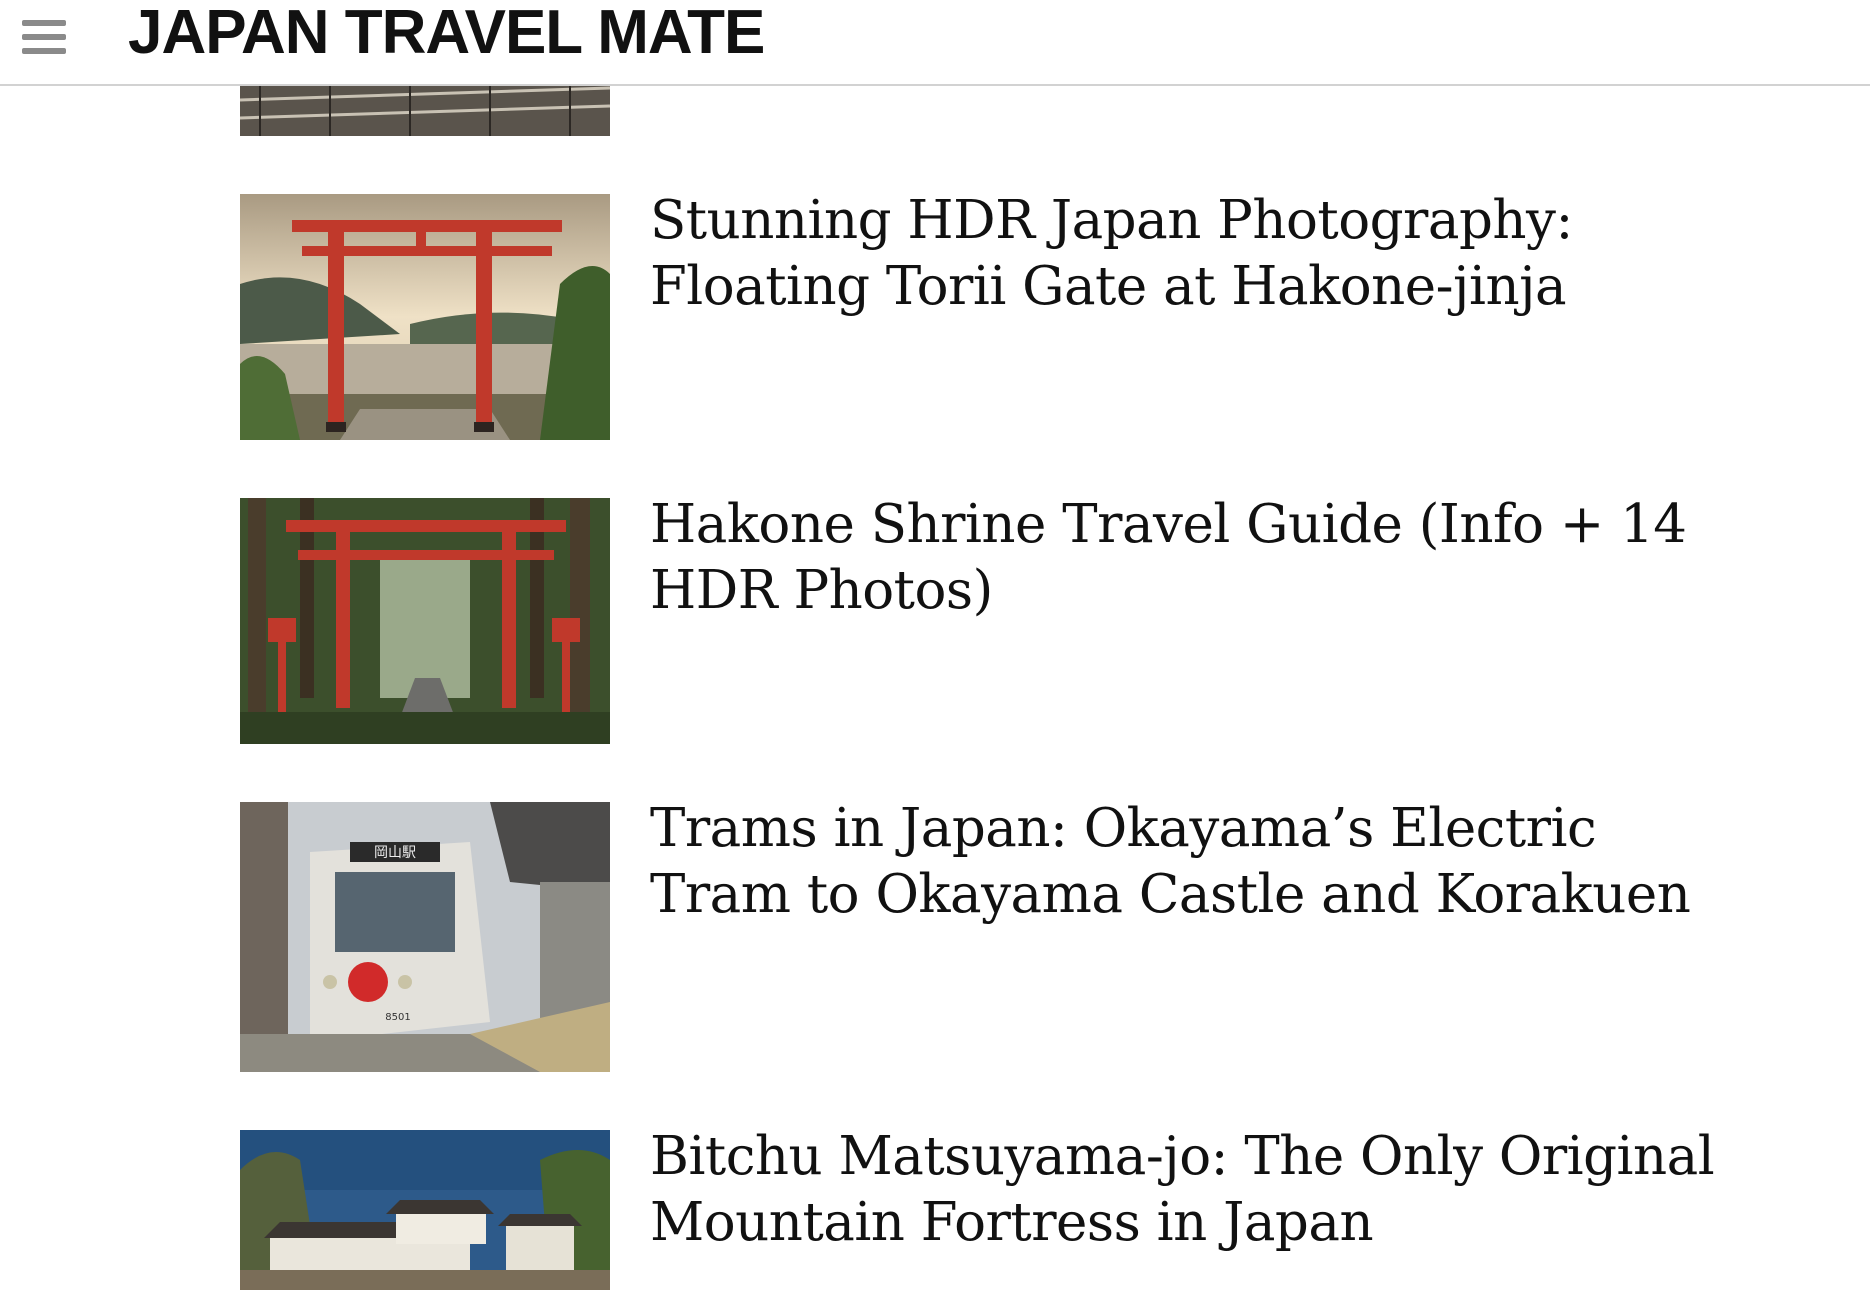 Image resolution: width=1870 pixels, height=1290 pixels. I want to click on castle-photo, so click(425, 1210).